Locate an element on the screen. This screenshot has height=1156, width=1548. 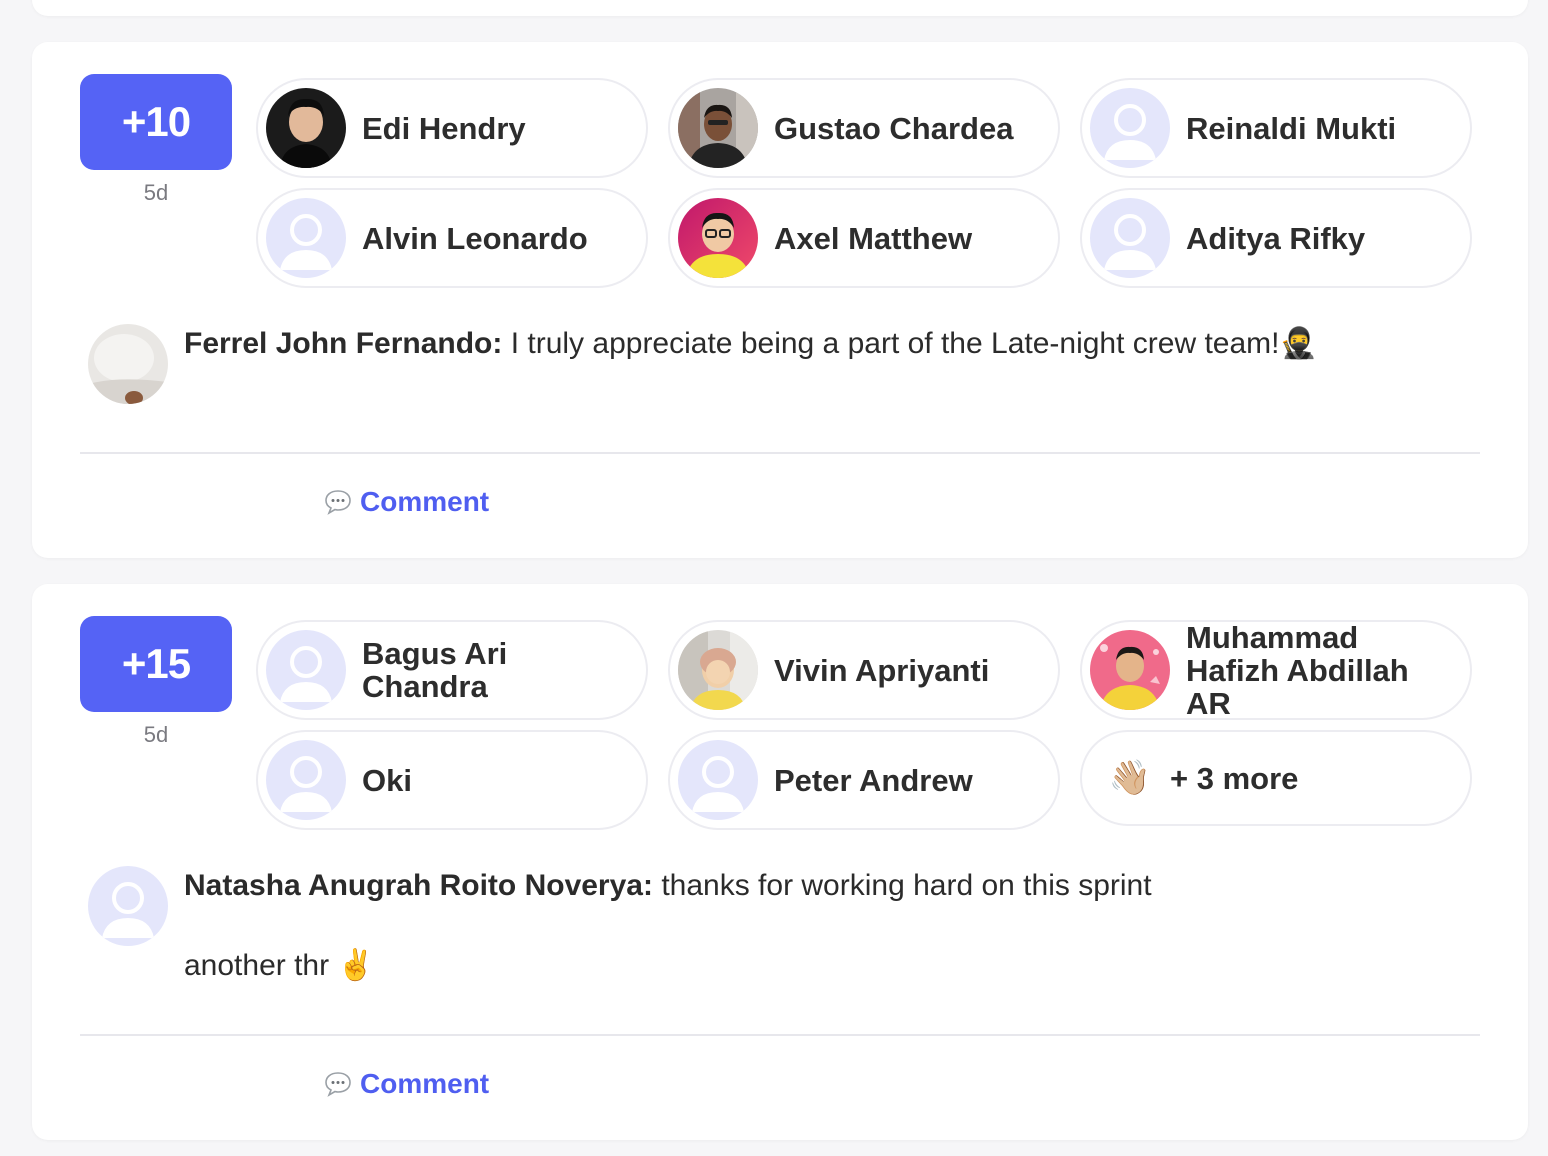
recipient-chip: Peter Andrew is located at coordinates (864, 780).